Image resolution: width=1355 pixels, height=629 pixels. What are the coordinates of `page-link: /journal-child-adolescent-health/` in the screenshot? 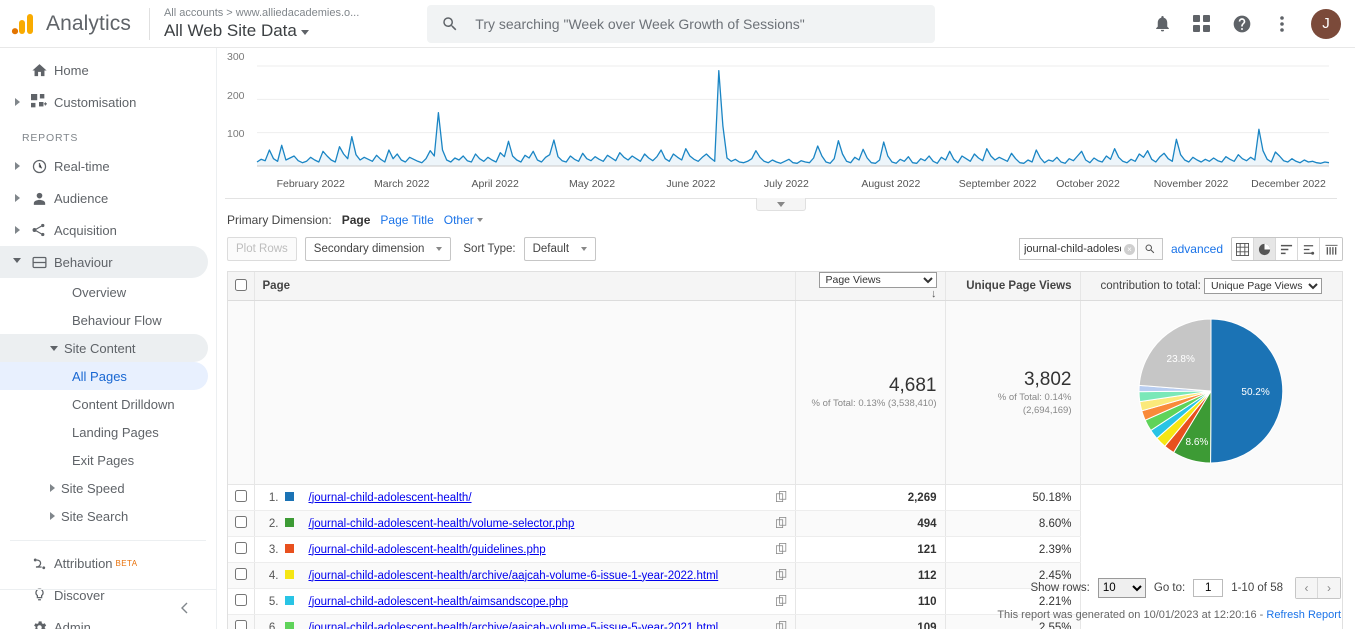 It's located at (390, 498).